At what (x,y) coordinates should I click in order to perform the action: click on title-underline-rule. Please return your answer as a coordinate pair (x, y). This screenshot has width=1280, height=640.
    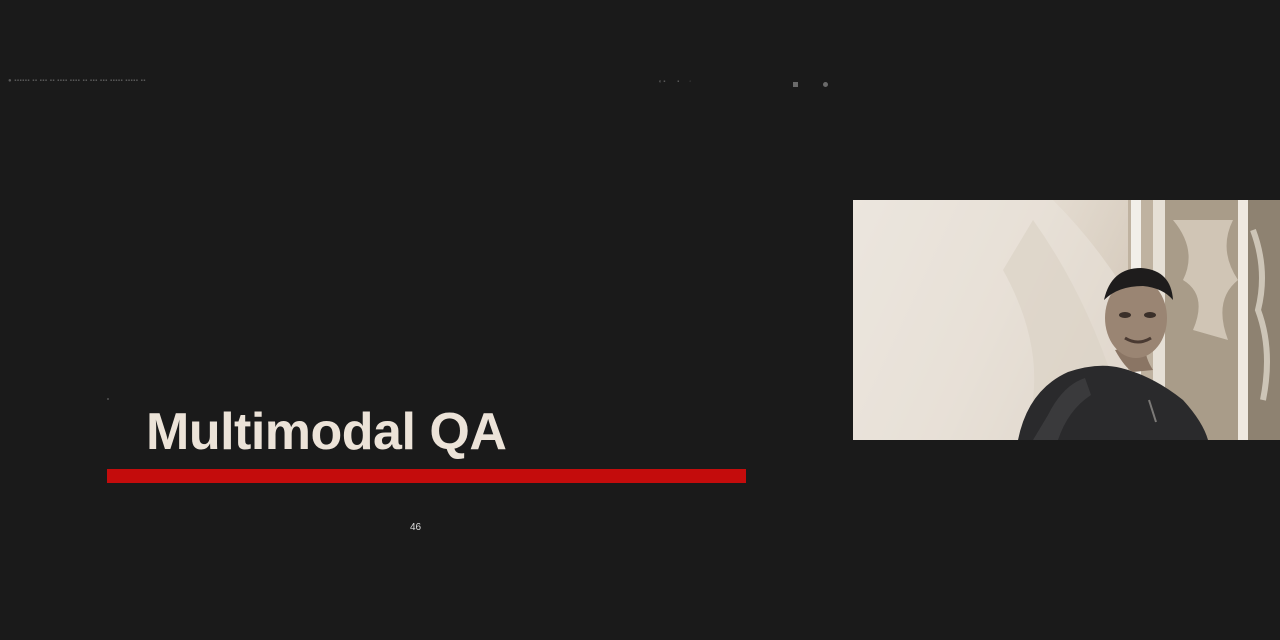
    Looking at the image, I should click on (426, 476).